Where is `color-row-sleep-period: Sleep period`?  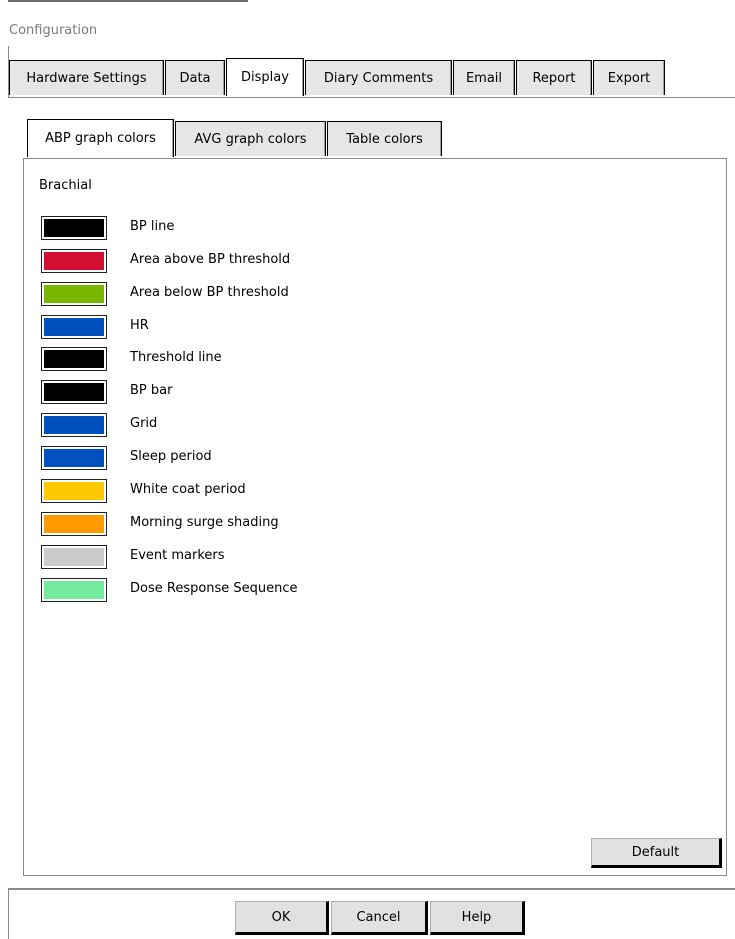 color-row-sleep-period: Sleep period is located at coordinates (241, 459).